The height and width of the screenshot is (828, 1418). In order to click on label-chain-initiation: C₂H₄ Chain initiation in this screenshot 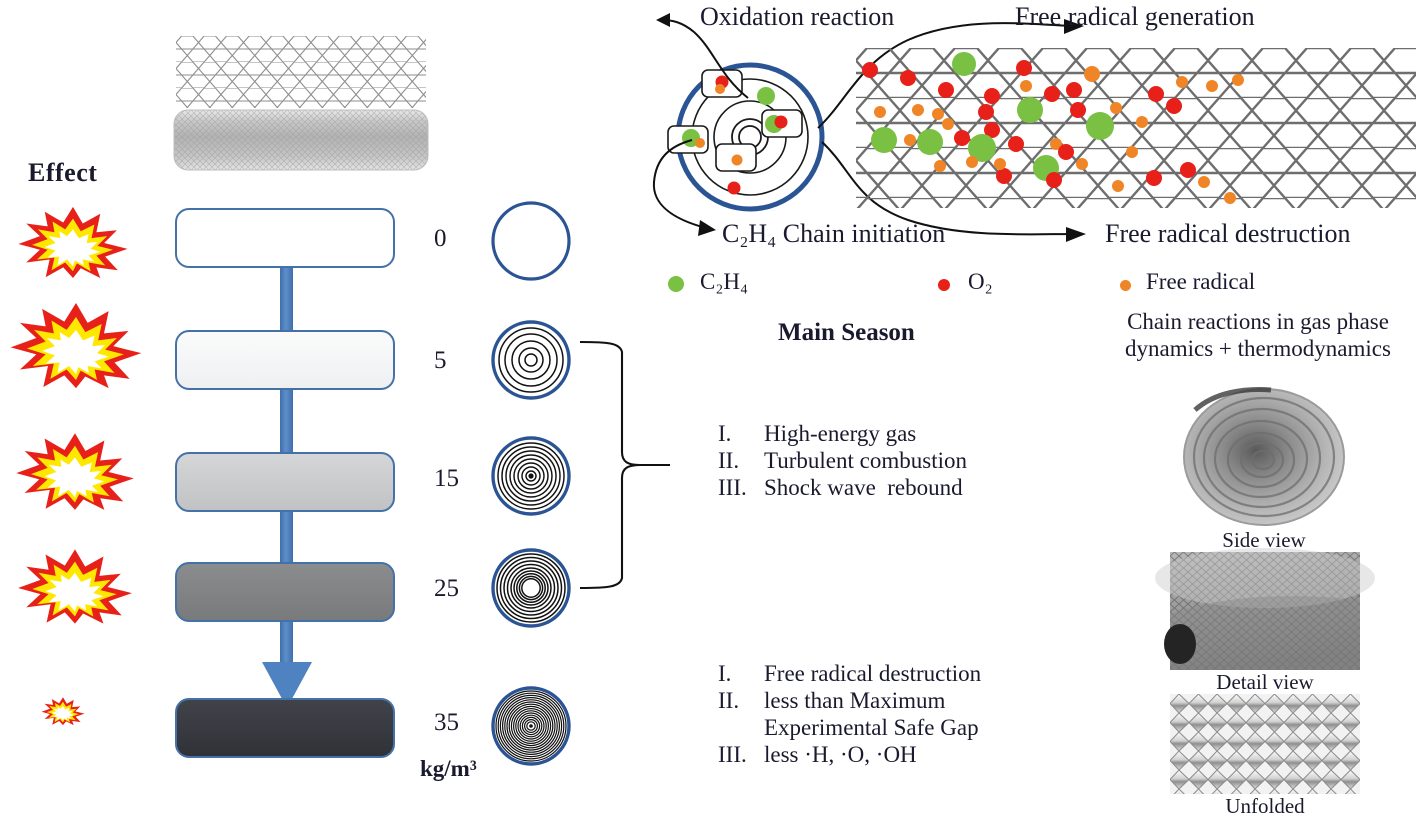, I will do `click(834, 233)`.